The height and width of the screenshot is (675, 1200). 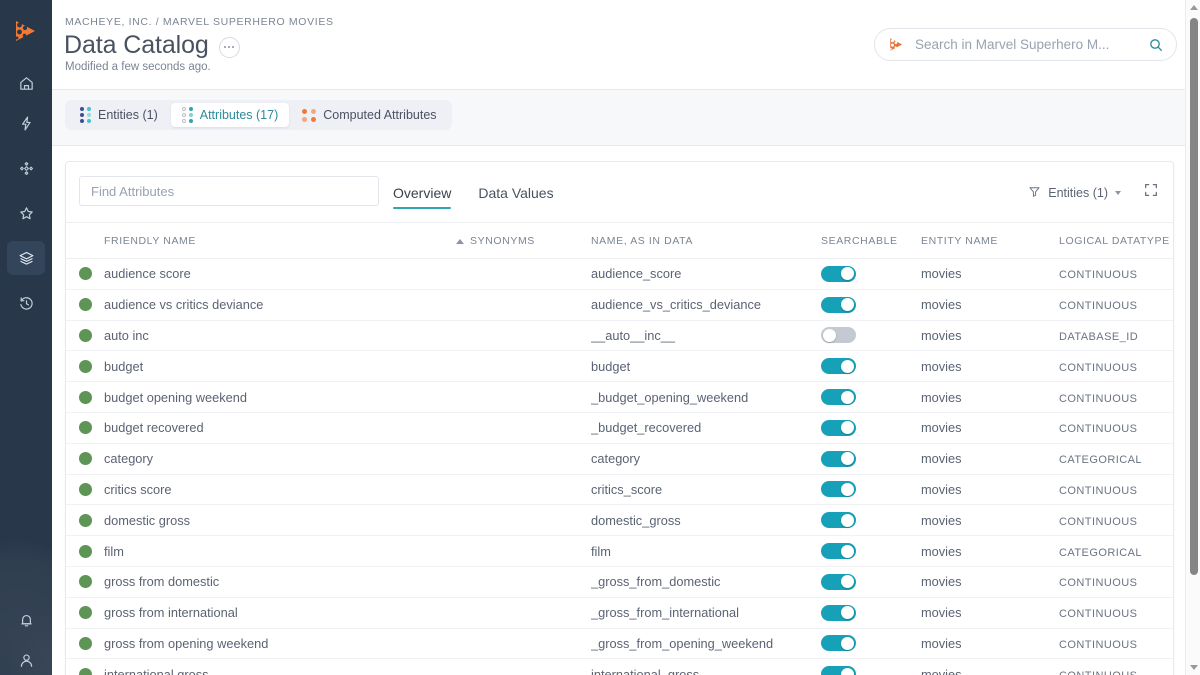 What do you see at coordinates (1193, 7) in the screenshot?
I see `scrollbar-up-button` at bounding box center [1193, 7].